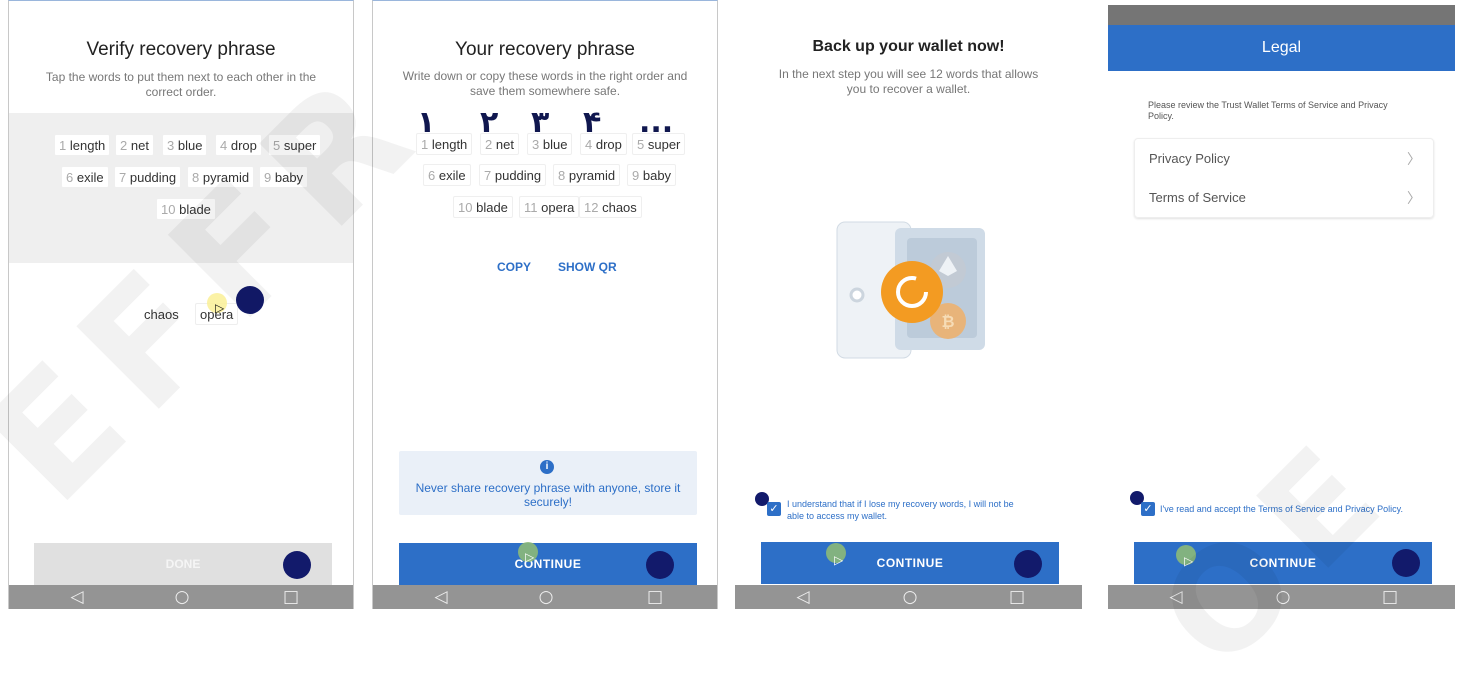 This screenshot has width=1461, height=699. Describe the element at coordinates (1281, 48) in the screenshot. I see `app-header: Legal` at that location.